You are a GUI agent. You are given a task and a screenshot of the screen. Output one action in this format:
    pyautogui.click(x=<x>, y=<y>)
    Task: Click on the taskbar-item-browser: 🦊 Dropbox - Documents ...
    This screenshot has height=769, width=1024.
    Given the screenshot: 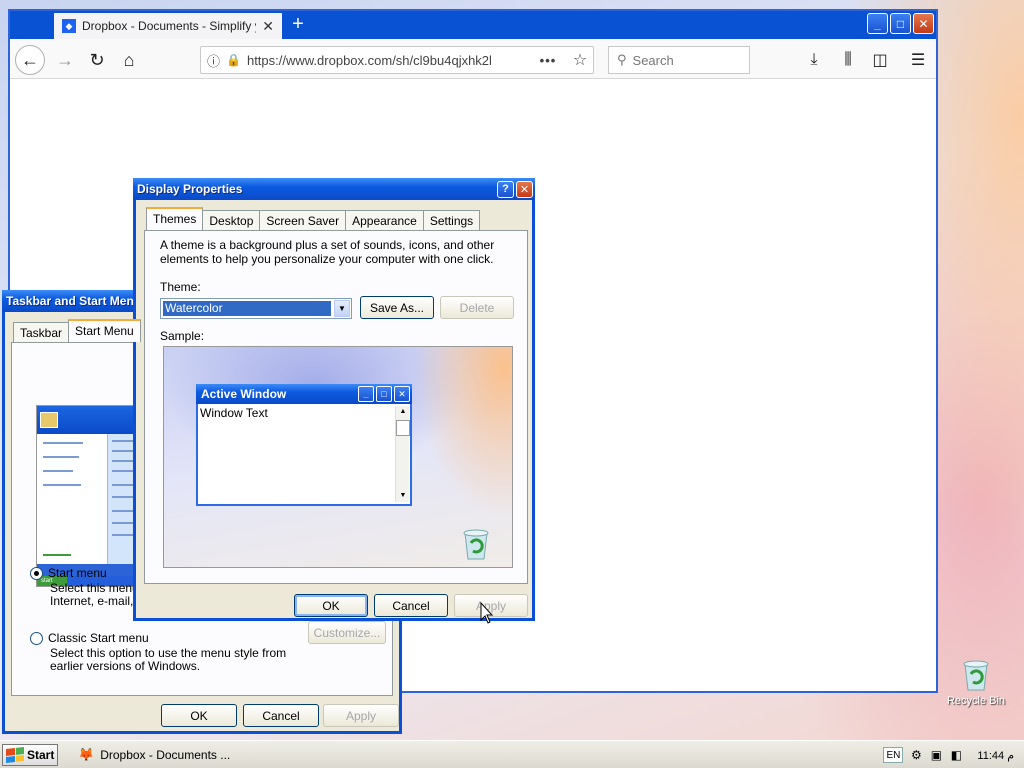 What is the action you would take?
    pyautogui.click(x=169, y=755)
    